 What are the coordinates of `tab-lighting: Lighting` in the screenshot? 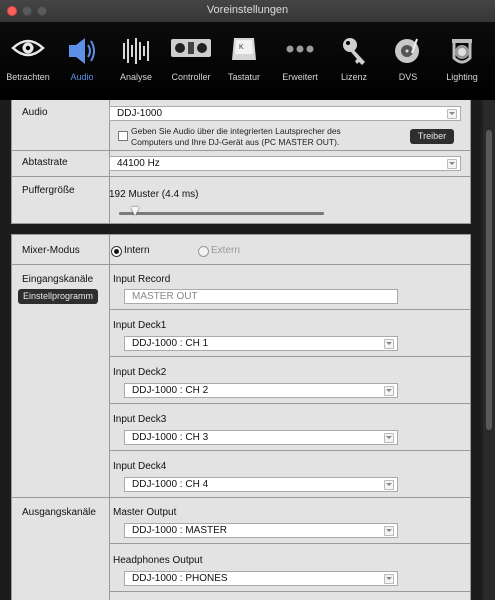 It's located at (462, 61).